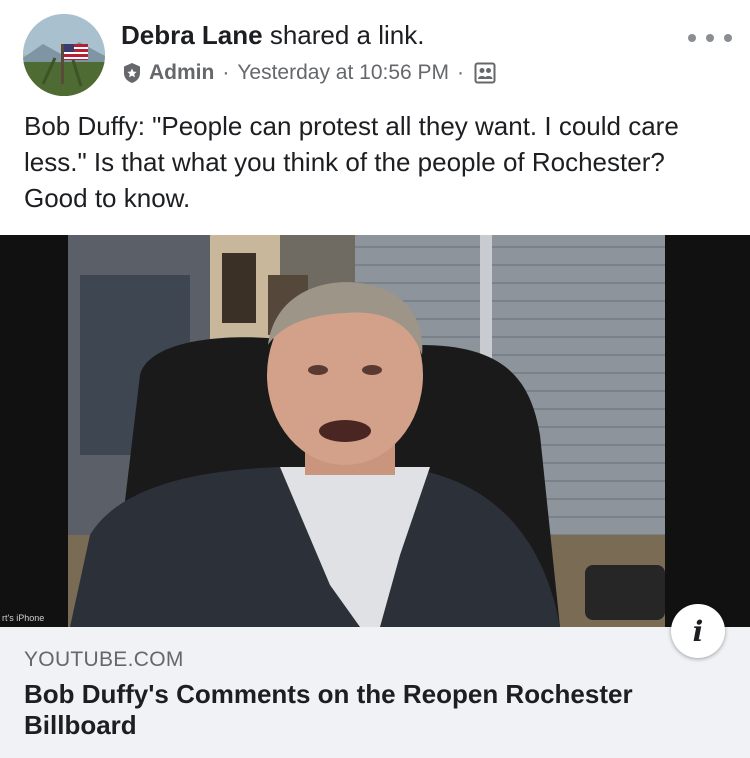 The image size is (750, 758). Describe the element at coordinates (343, 73) in the screenshot. I see `post-timestamp: Yesterday at 10:56 PM` at that location.